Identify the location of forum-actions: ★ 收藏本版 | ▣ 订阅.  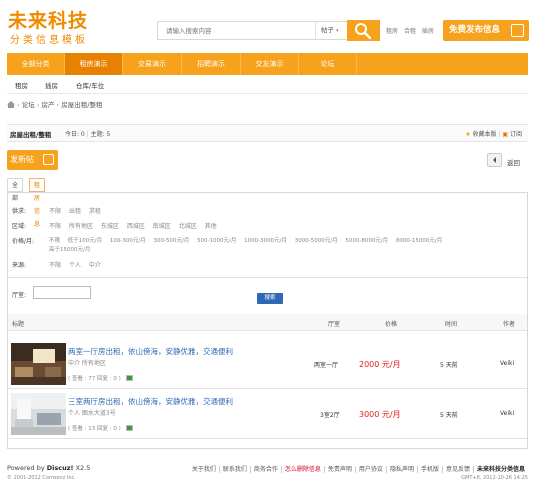
(493, 134).